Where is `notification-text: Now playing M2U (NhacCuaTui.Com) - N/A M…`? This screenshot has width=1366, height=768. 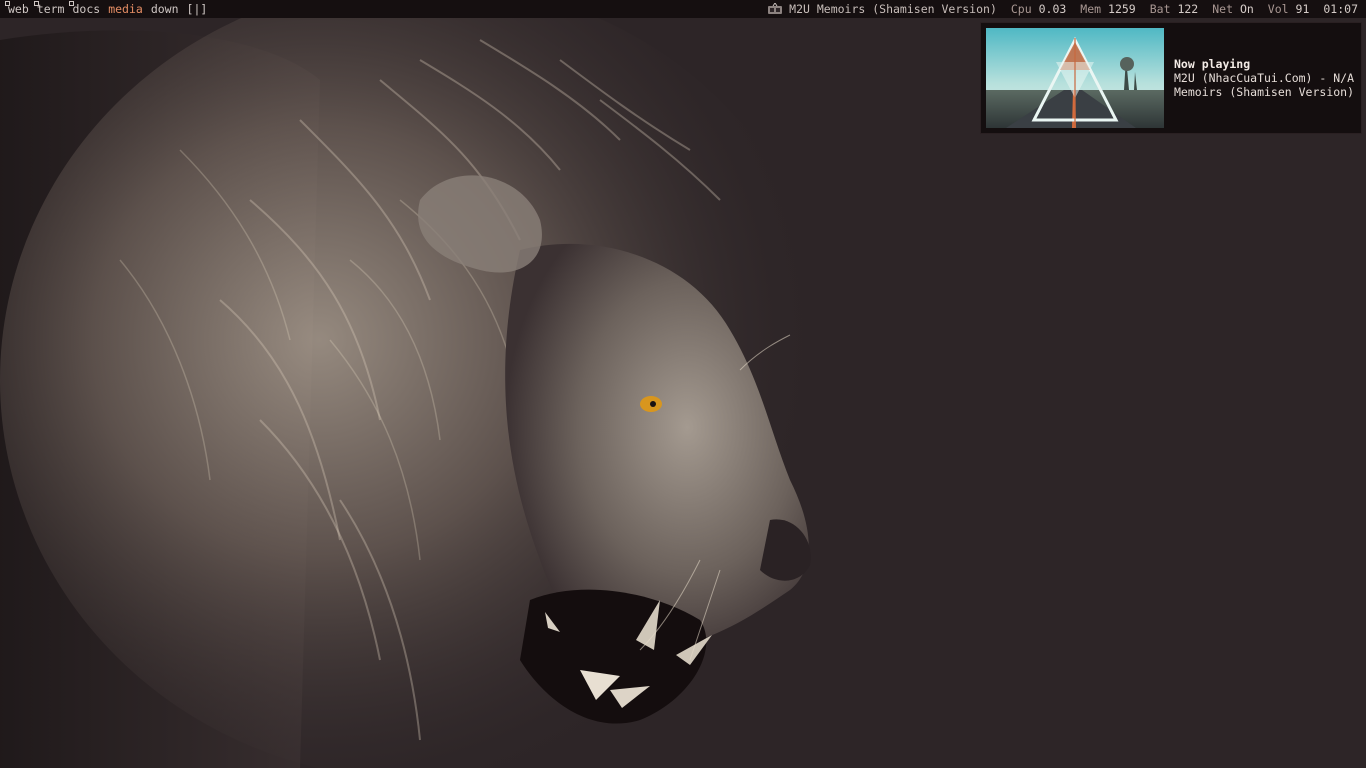 notification-text: Now playing M2U (NhacCuaTui.Com) - N/A M… is located at coordinates (1264, 78).